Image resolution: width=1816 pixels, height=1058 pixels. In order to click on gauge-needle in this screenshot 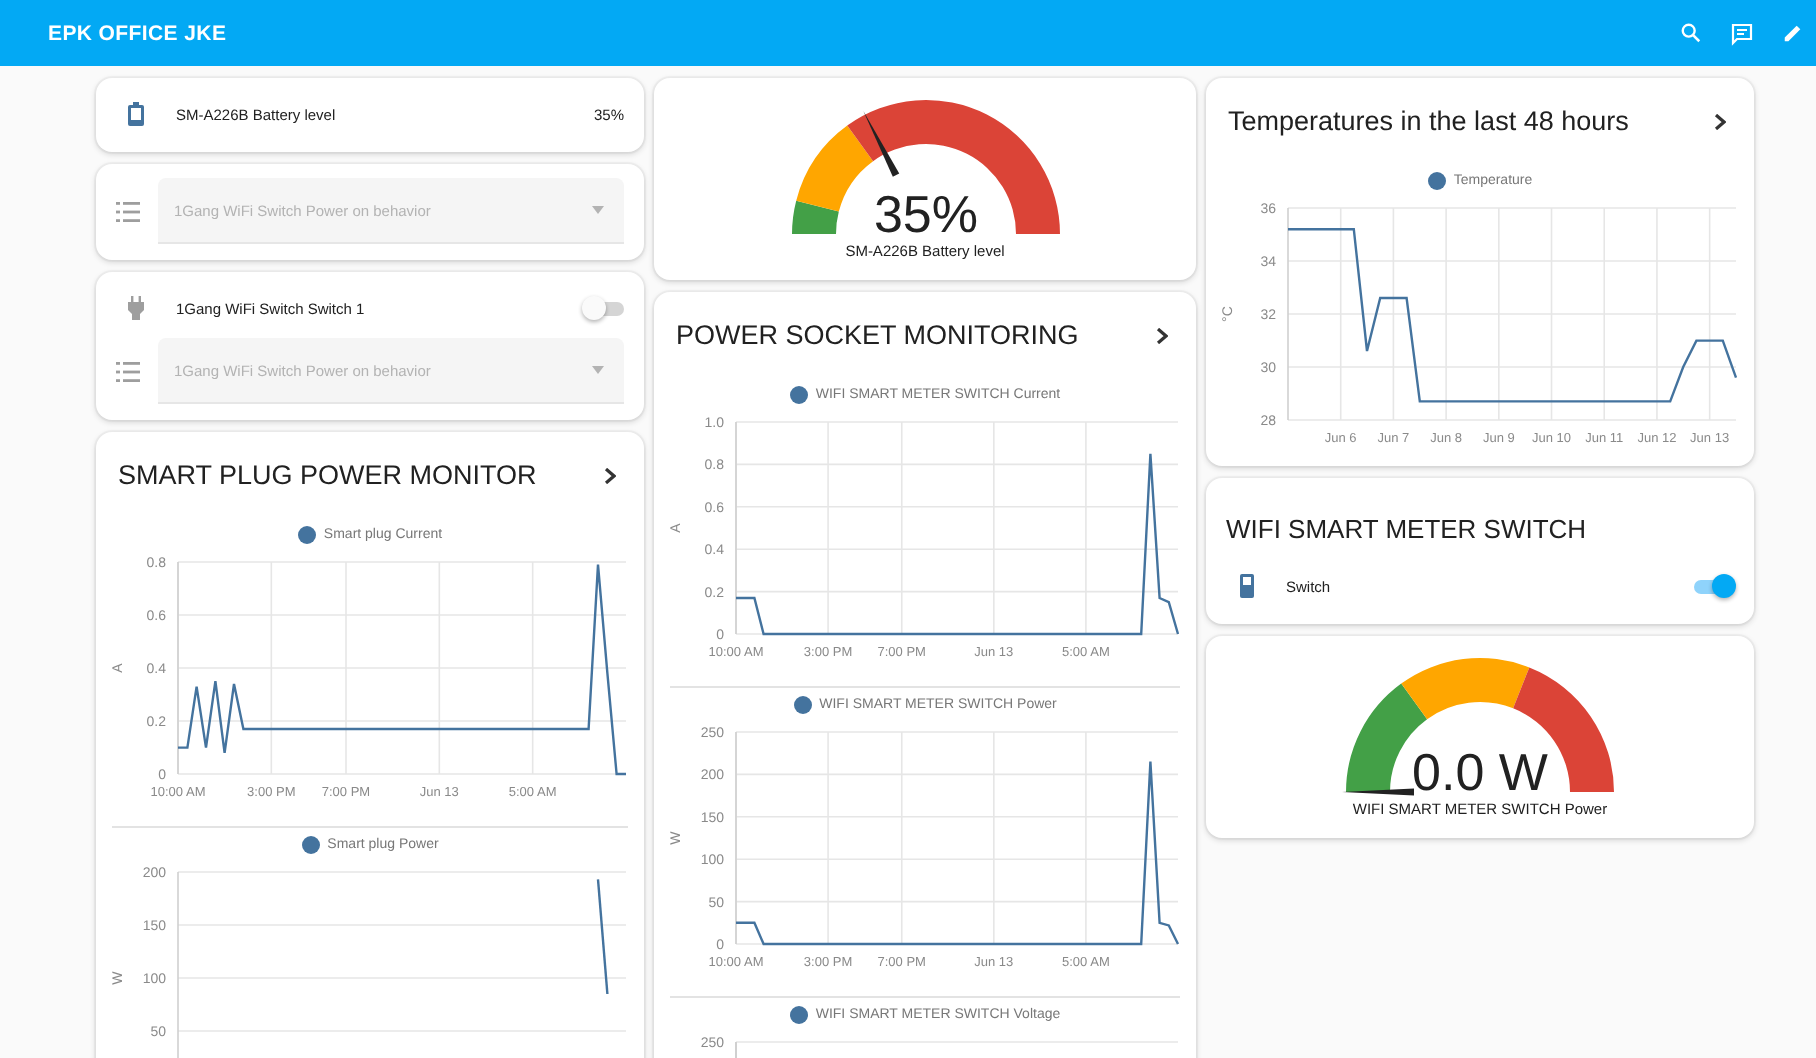, I will do `click(880, 144)`.